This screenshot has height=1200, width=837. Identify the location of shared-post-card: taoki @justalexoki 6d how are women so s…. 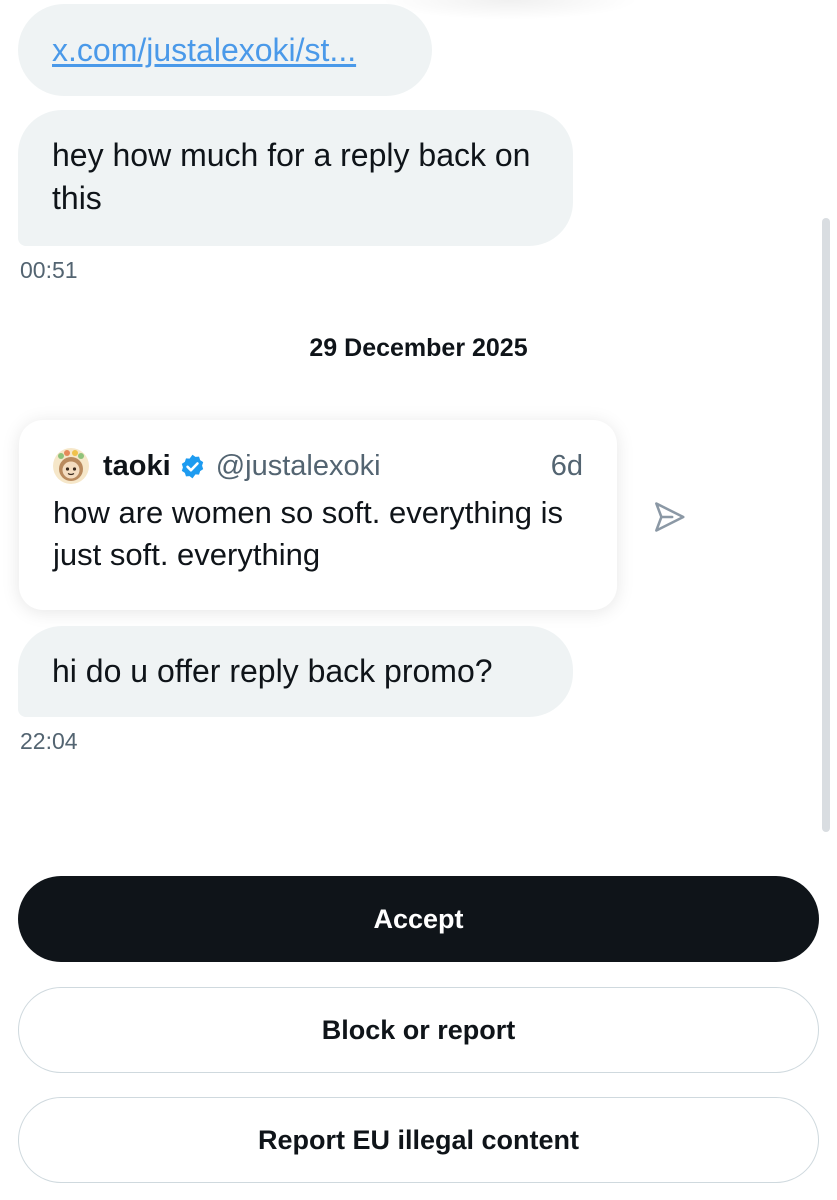
(318, 515).